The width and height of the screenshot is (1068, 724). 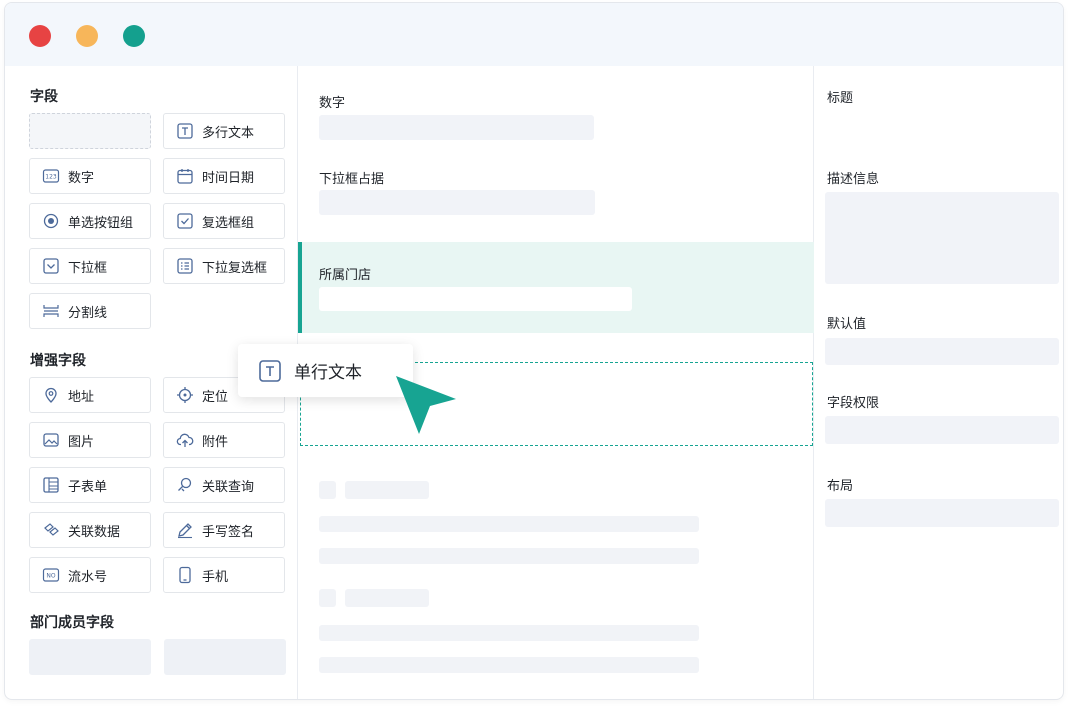 I want to click on field-subform: 子表单, so click(x=90, y=485).